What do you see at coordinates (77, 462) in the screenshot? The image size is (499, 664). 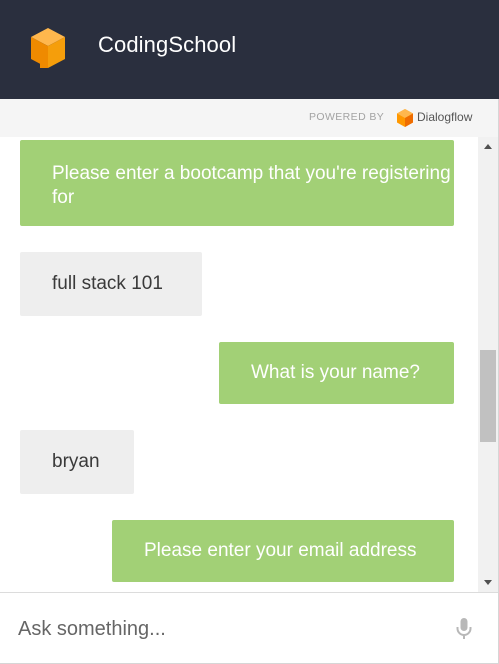 I see `user-message: bryan` at bounding box center [77, 462].